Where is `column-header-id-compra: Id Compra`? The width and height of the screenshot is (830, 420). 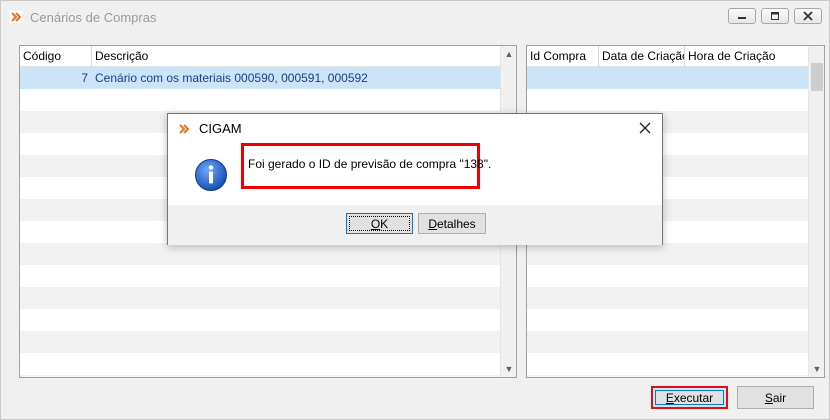
column-header-id-compra: Id Compra is located at coordinates (563, 56).